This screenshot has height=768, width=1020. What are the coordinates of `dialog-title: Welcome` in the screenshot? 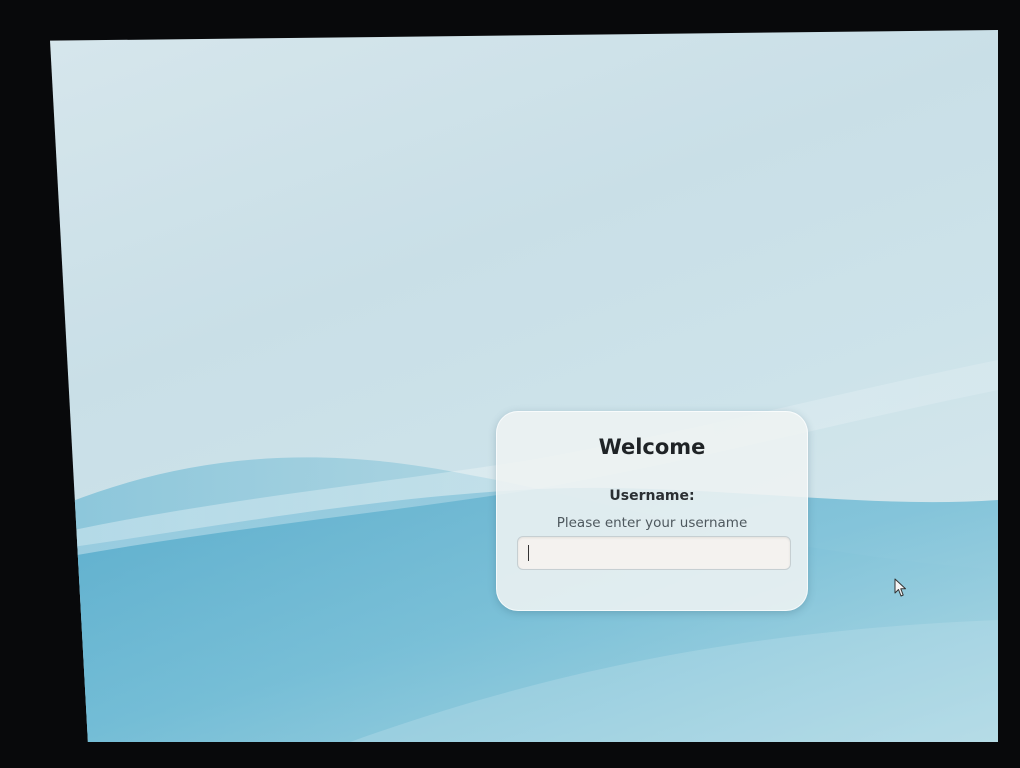 It's located at (652, 447).